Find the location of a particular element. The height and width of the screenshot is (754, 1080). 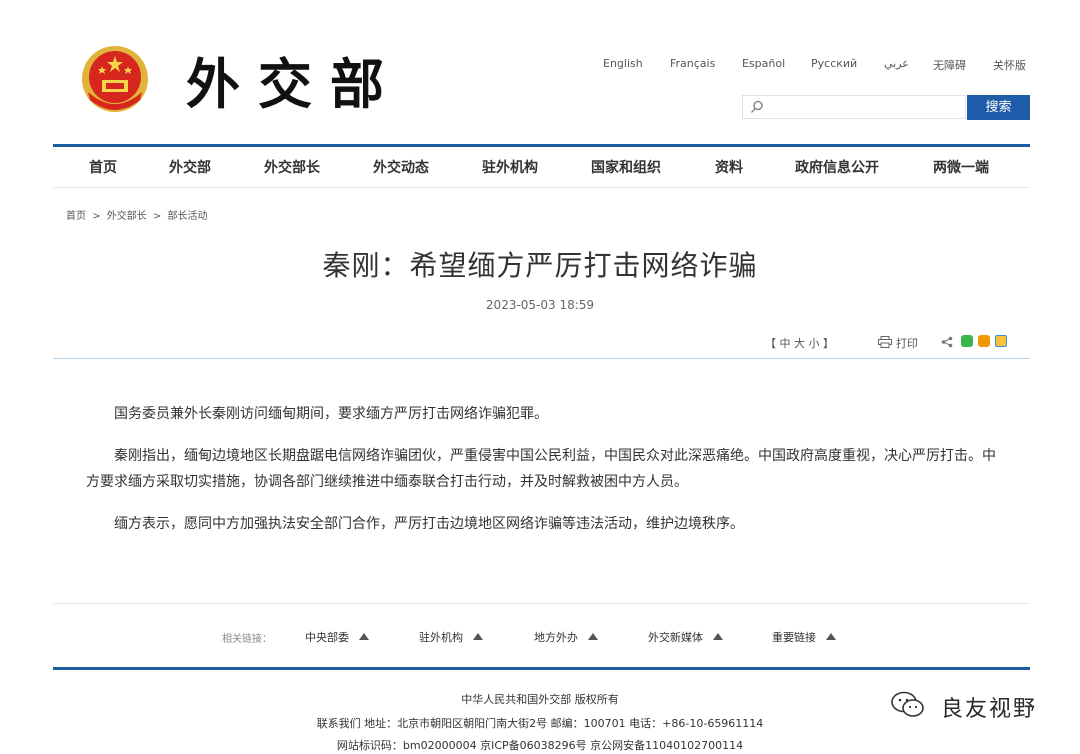

lang-care-mode-link: 关怀版 is located at coordinates (1009, 65).